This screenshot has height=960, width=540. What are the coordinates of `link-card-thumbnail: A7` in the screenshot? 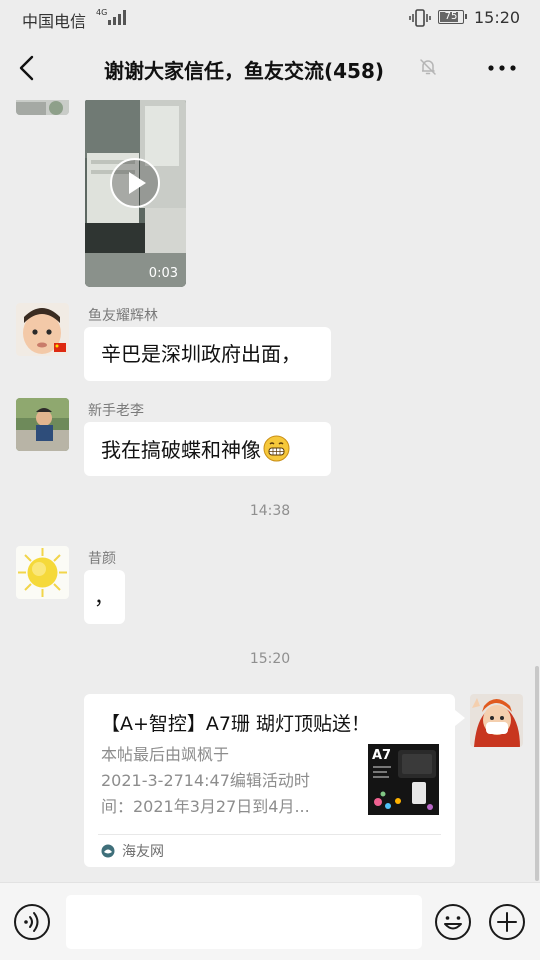 It's located at (403, 779).